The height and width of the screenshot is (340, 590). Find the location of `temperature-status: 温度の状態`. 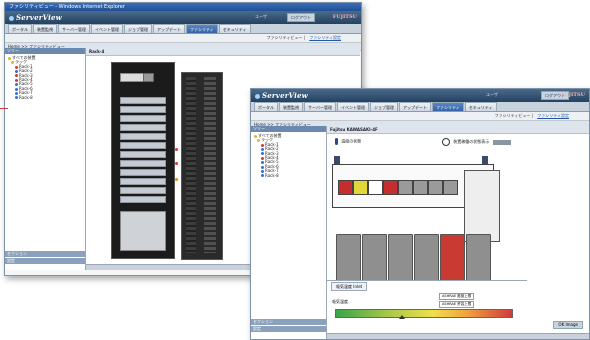

temperature-status: 温度の状態 is located at coordinates (348, 141).